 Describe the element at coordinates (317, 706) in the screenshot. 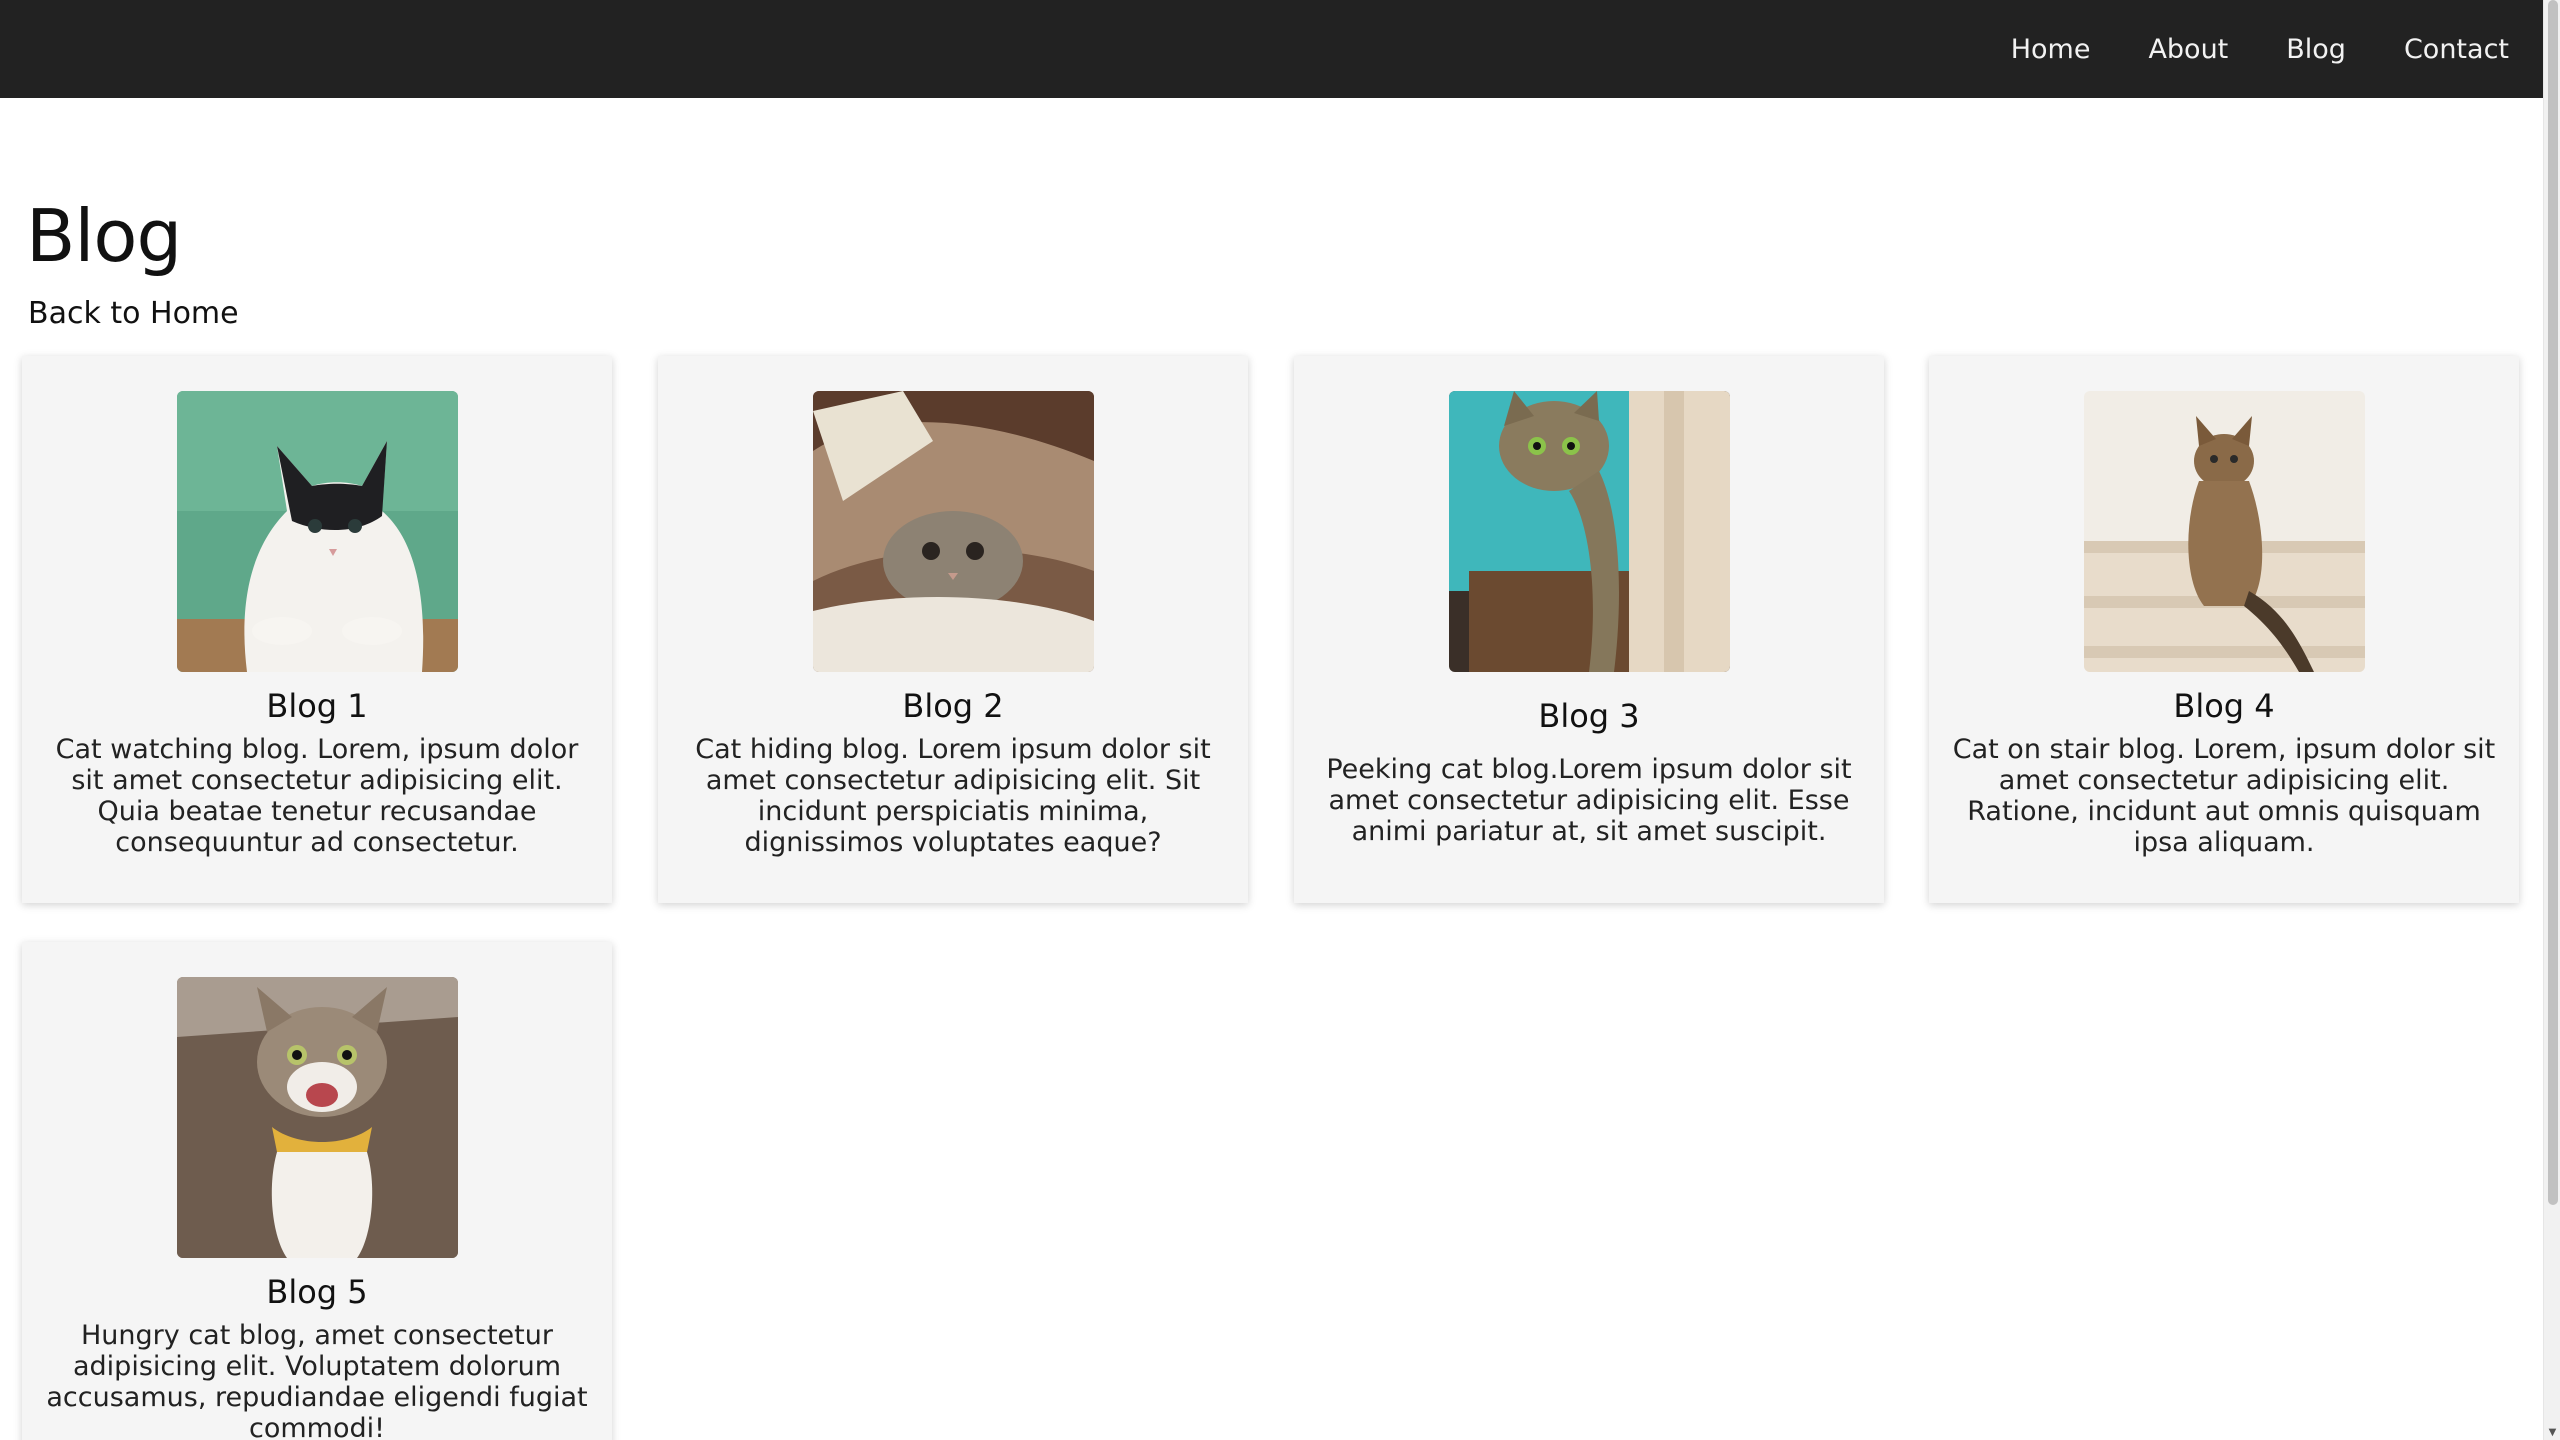

I see `blog-card-title: Blog 1` at that location.